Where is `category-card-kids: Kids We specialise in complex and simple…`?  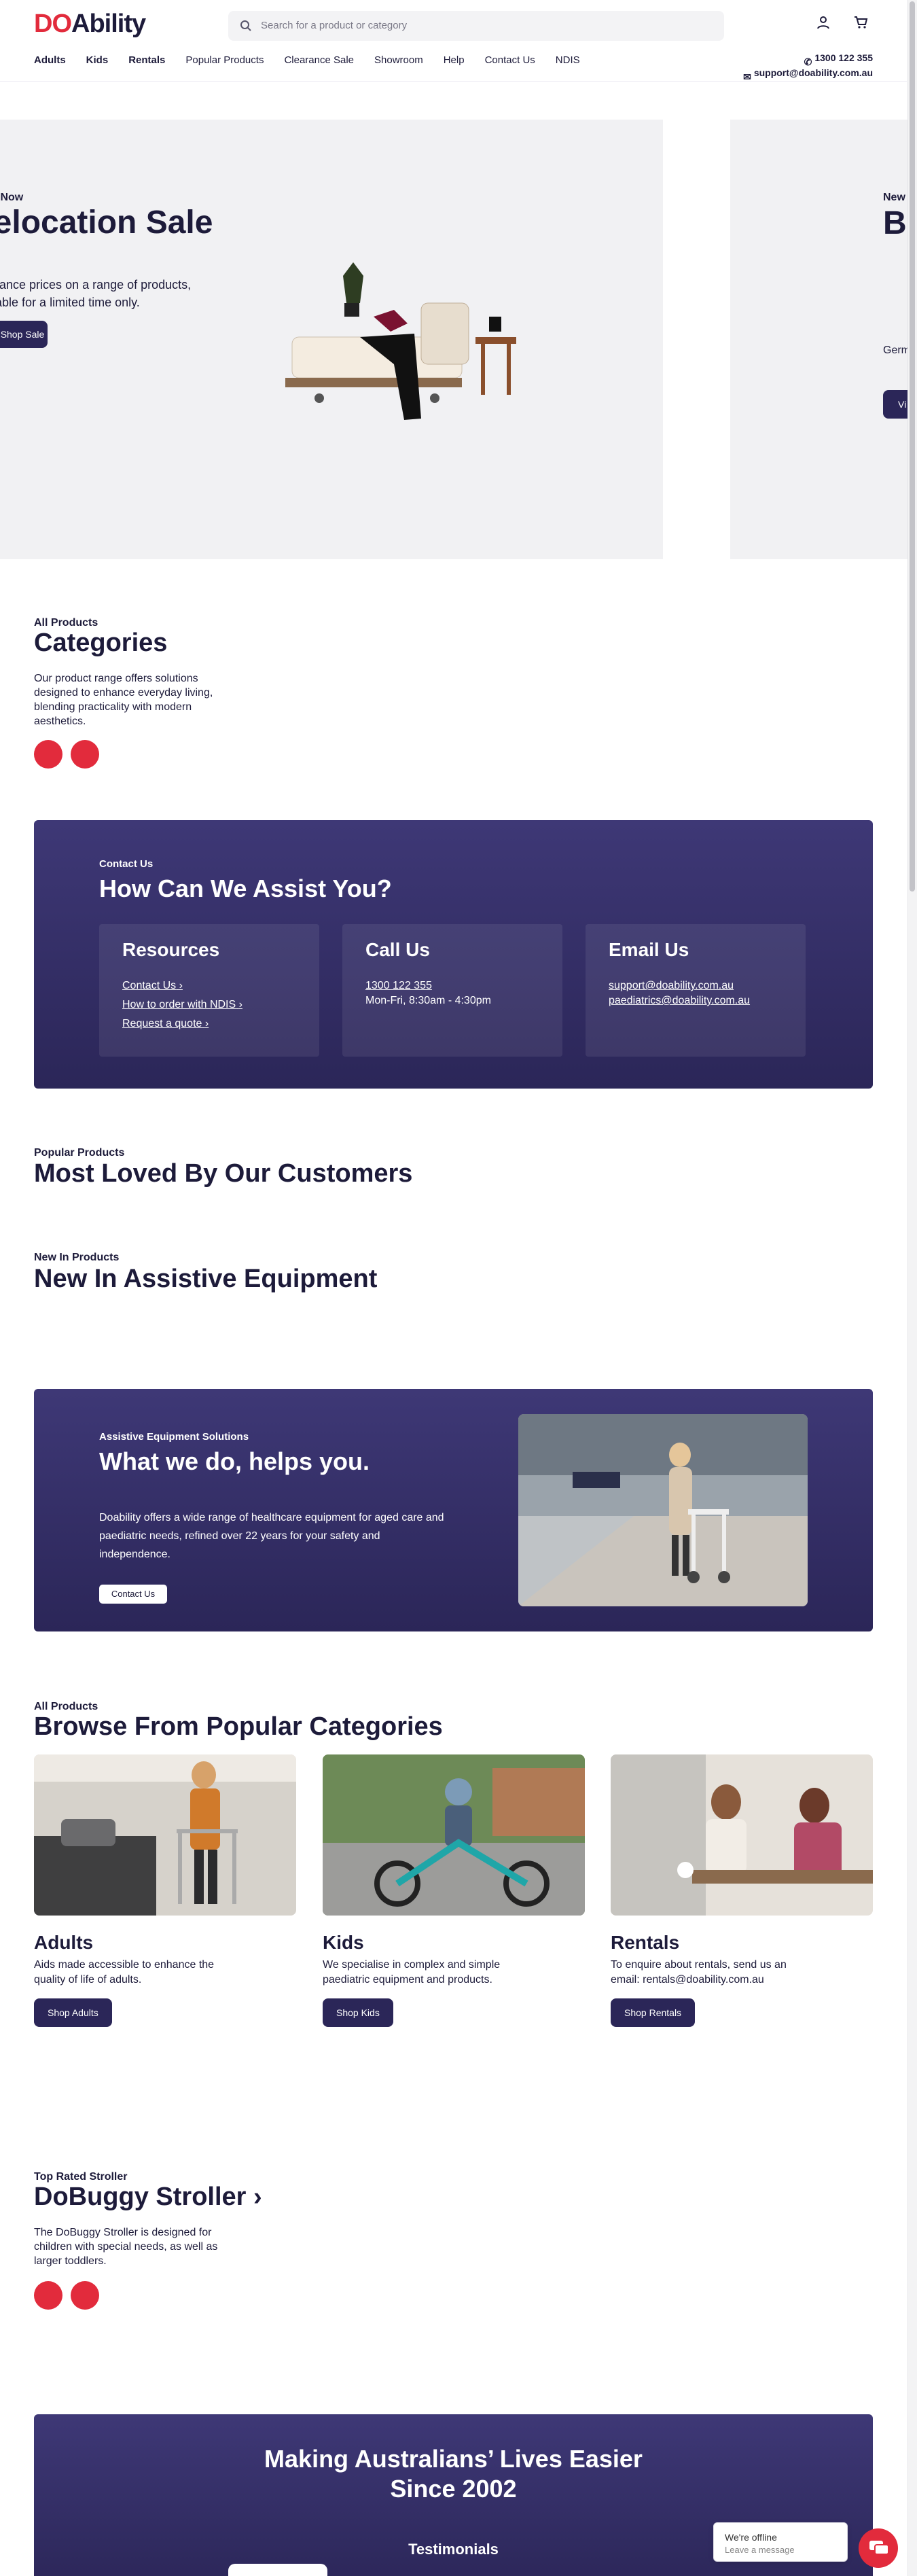 category-card-kids: Kids We specialise in complex and simple… is located at coordinates (454, 1890).